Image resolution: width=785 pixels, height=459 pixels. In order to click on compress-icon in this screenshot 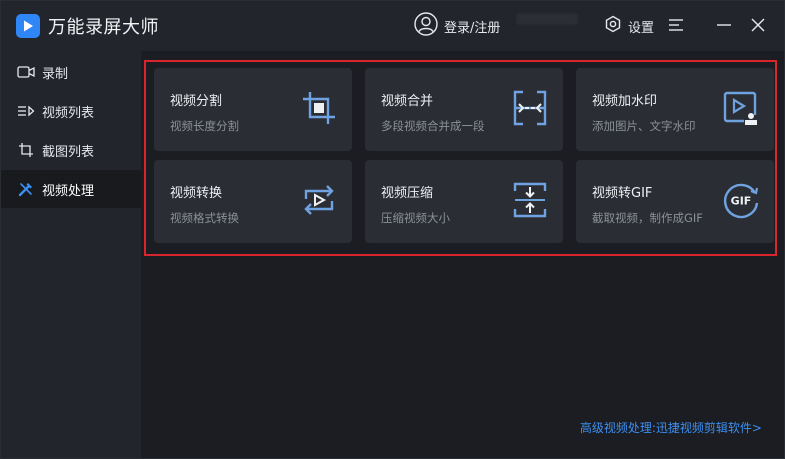, I will do `click(530, 200)`.